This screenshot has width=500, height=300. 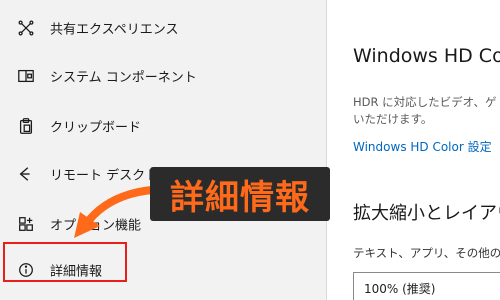 I want to click on page-title: Windows HD Co, so click(x=426, y=56).